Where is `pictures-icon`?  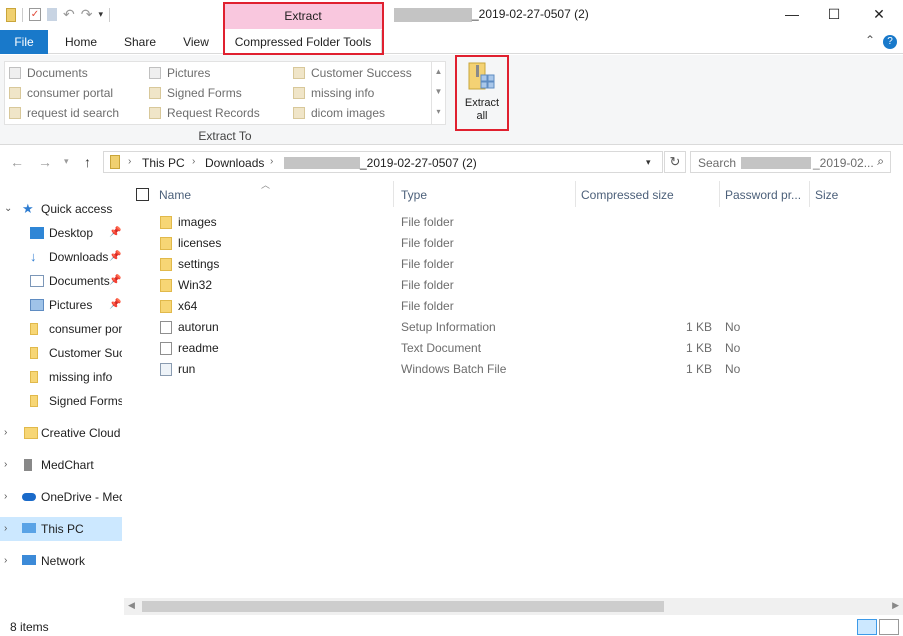
pictures-icon is located at coordinates (155, 73).